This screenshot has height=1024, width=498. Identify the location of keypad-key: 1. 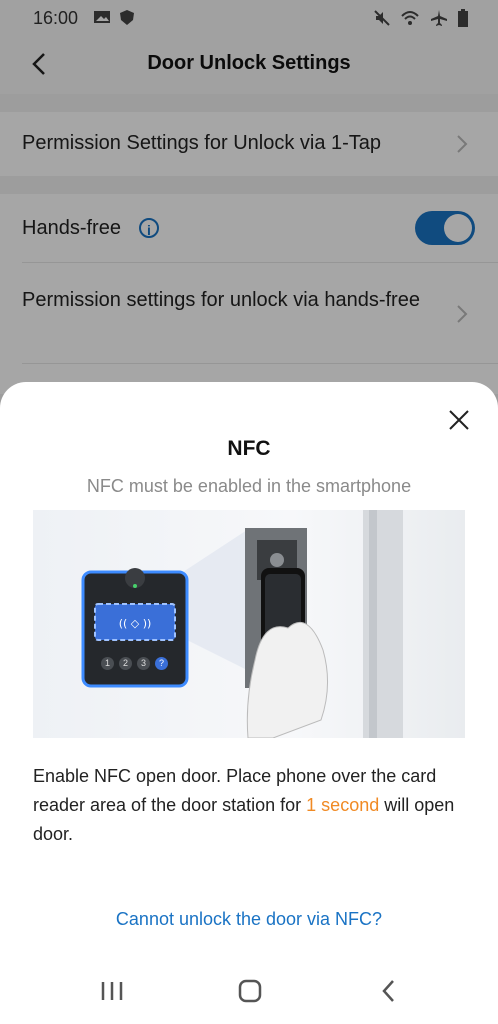
(107, 663).